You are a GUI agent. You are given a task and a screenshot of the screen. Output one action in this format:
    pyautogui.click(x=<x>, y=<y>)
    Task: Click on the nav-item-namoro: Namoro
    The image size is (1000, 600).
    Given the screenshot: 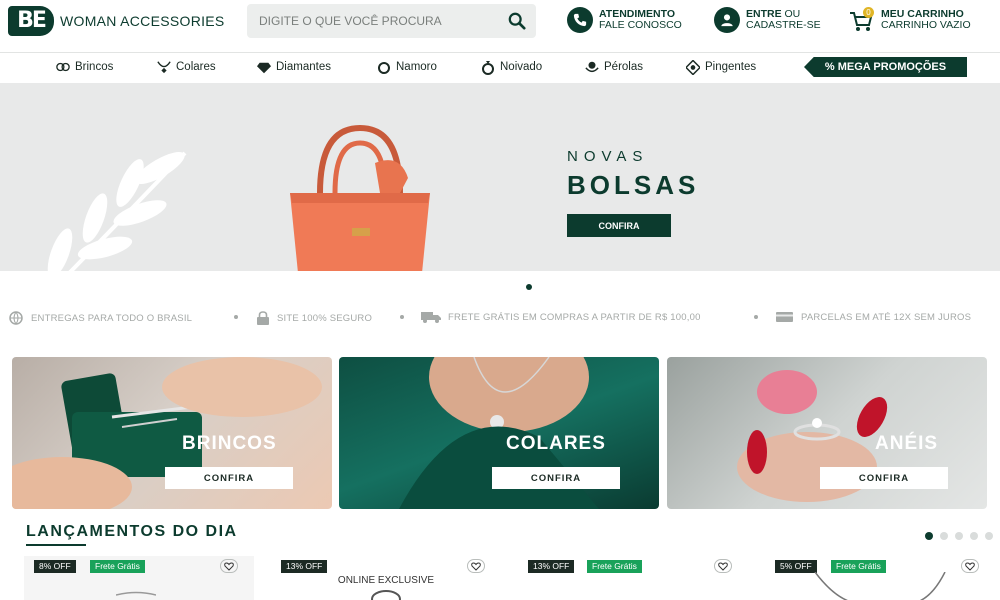 What is the action you would take?
    pyautogui.click(x=407, y=67)
    